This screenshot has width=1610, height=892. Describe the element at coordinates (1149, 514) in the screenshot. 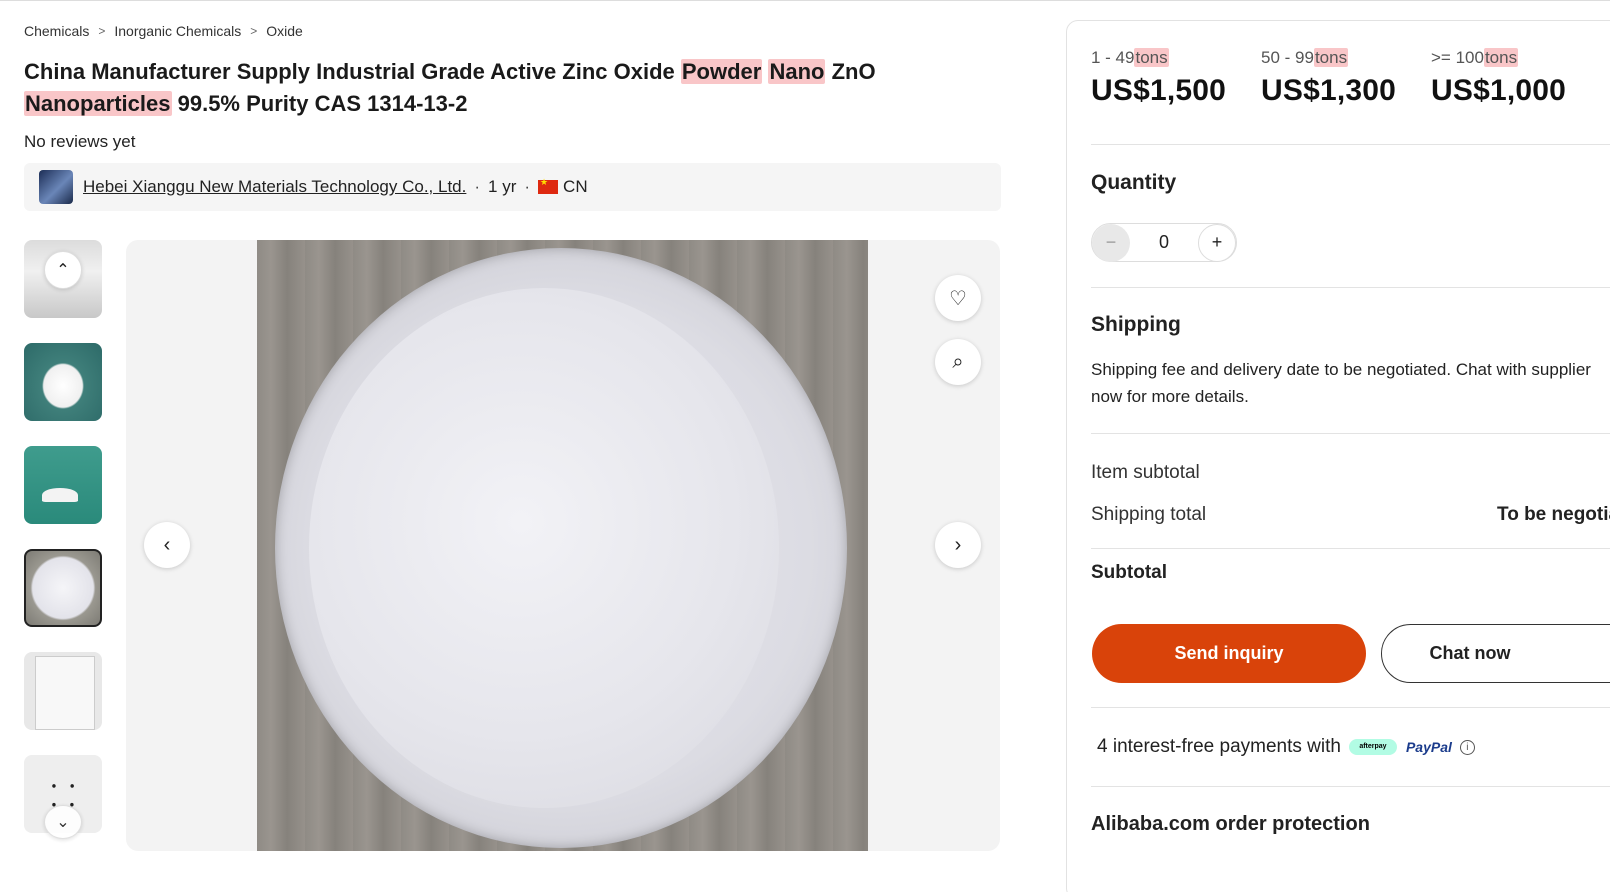

I see `shipping-total-label: Shipping total` at that location.